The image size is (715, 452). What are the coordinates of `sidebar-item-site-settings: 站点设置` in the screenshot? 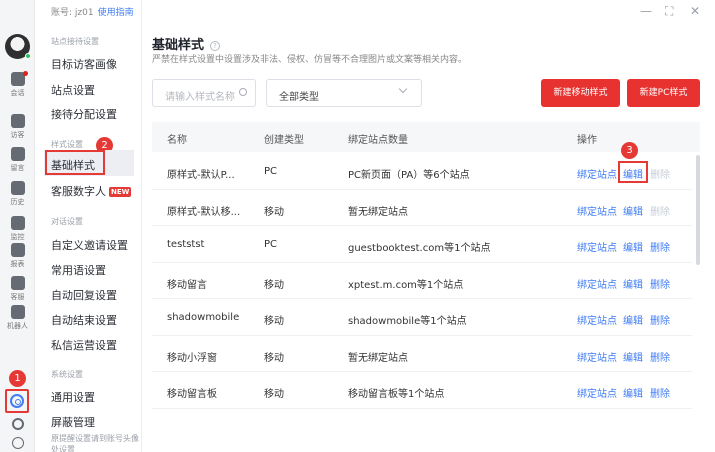 It's located at (73, 90).